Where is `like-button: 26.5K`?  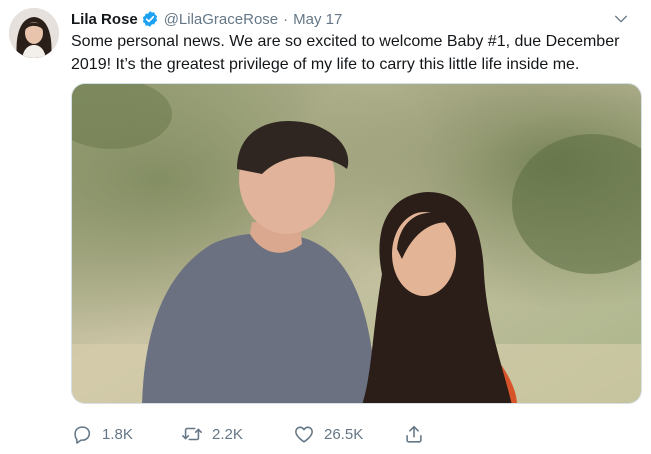
like-button: 26.5K is located at coordinates (348, 434).